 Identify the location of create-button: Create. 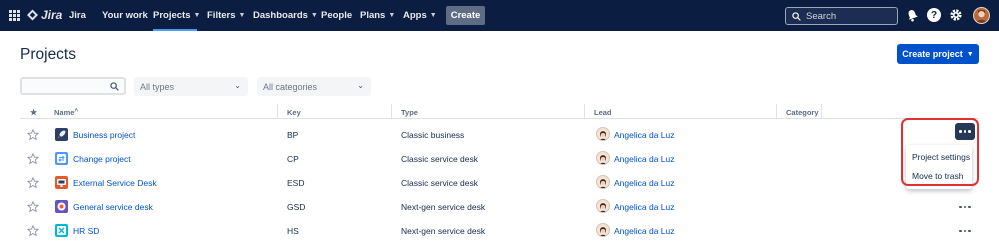
(465, 15).